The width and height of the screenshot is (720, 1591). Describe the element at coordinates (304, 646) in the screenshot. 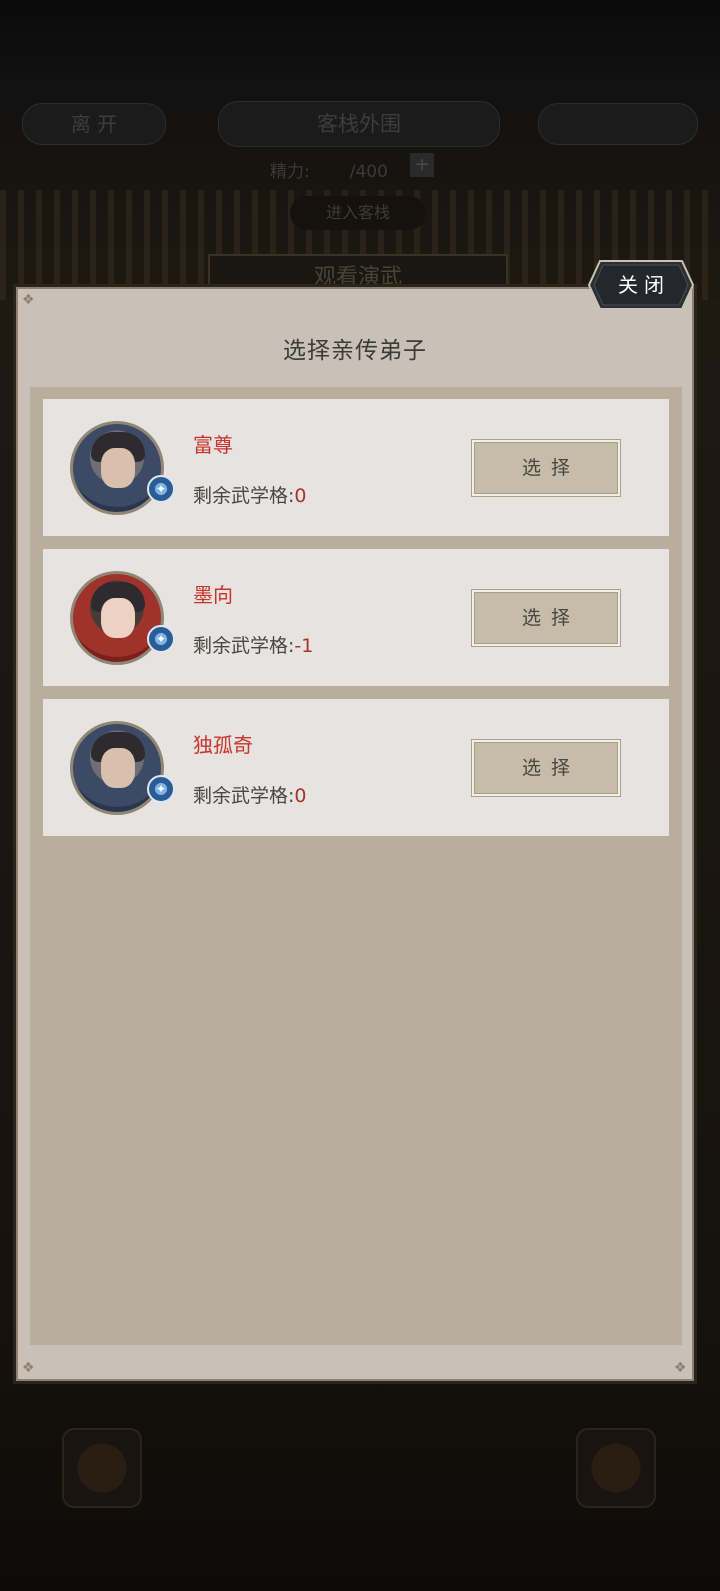

I see `remaining-value: -1` at that location.